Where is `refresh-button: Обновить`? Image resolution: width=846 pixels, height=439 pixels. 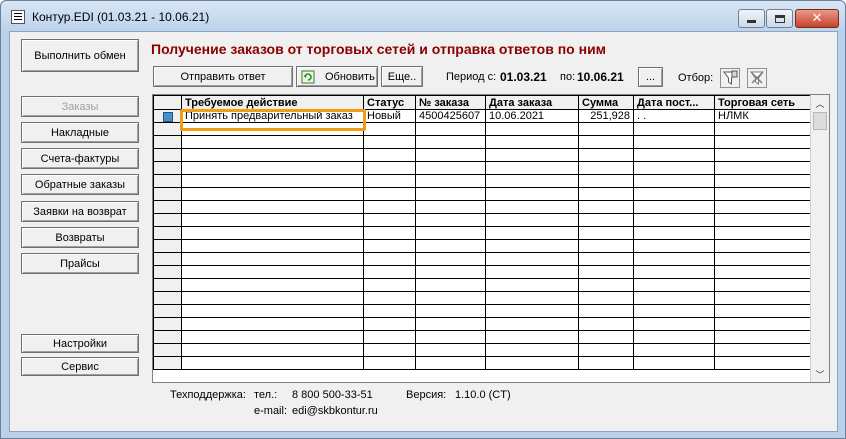 refresh-button: Обновить is located at coordinates (337, 76).